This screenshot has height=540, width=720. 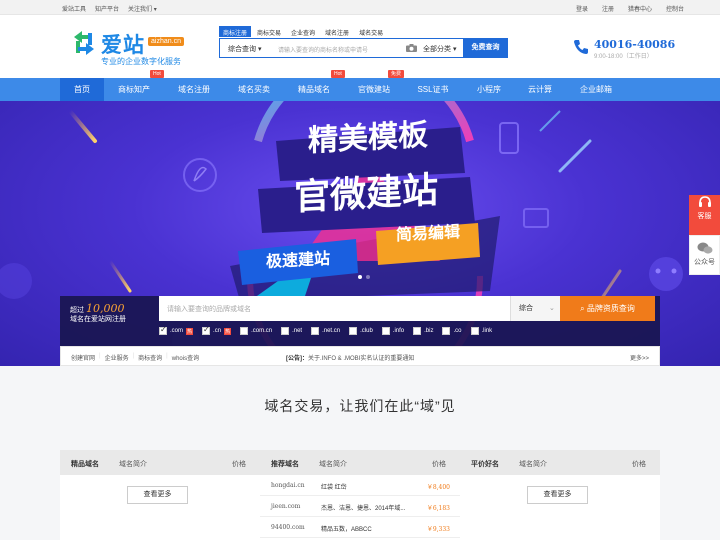 What do you see at coordinates (368, 138) in the screenshot?
I see `banner-line1: 精美模板` at bounding box center [368, 138].